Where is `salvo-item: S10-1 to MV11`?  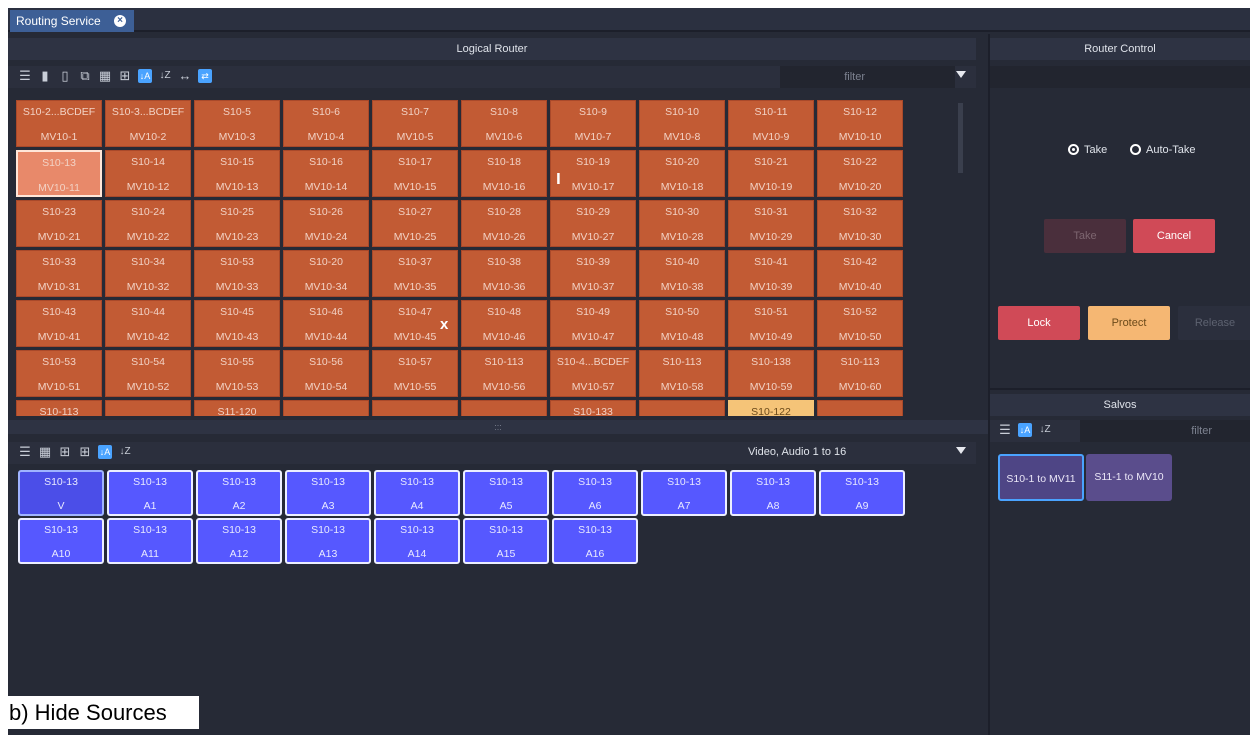
salvo-item: S10-1 to MV11 is located at coordinates (1041, 477).